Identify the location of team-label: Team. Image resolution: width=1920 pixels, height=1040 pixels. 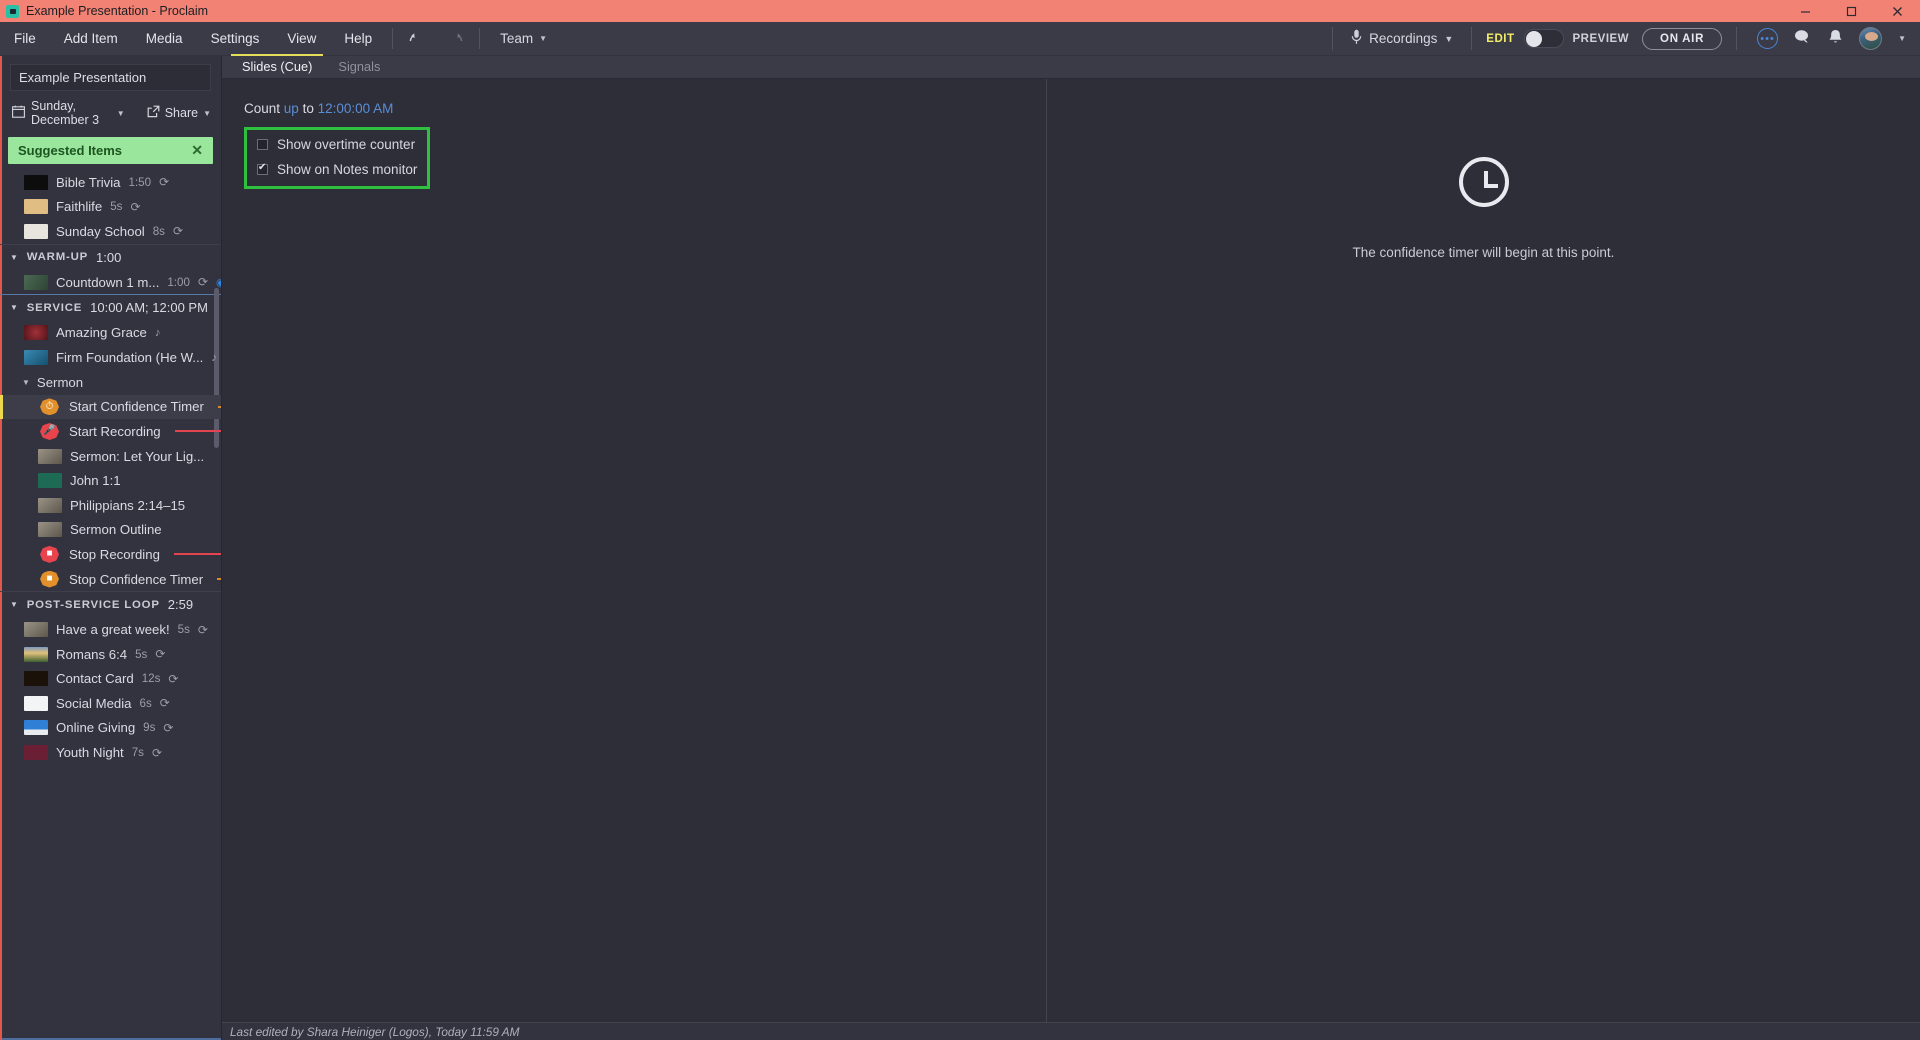
(517, 38).